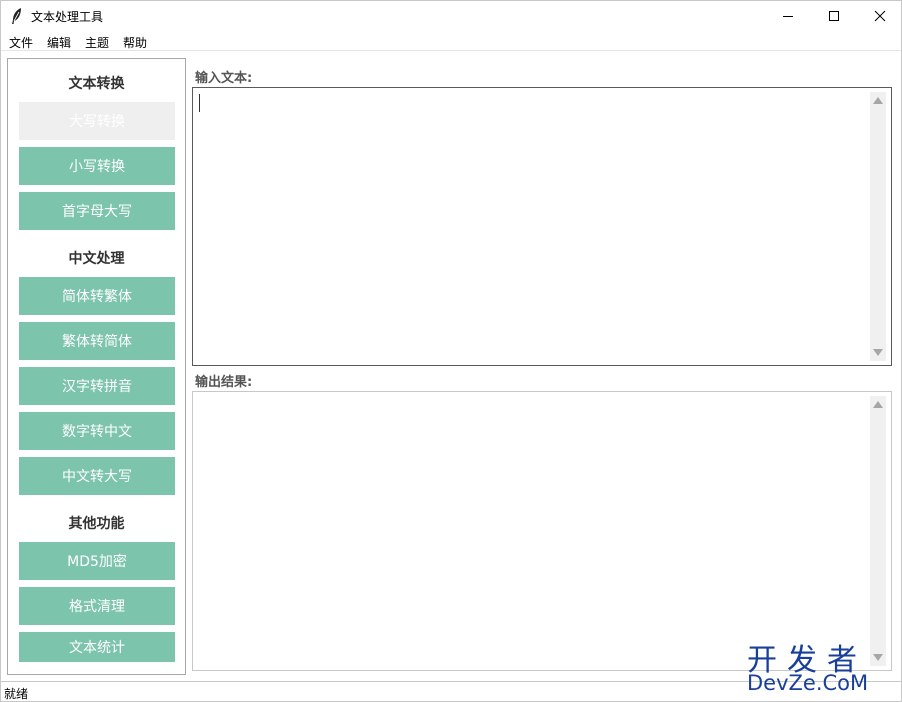 Image resolution: width=902 pixels, height=702 pixels. Describe the element at coordinates (97, 606) in the screenshot. I see `format-clean-button: 格式清理` at that location.